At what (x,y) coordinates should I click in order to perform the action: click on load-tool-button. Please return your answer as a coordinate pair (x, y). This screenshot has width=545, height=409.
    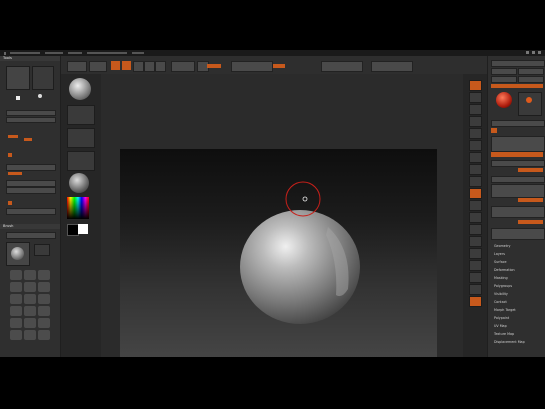
    Looking at the image, I should click on (504, 71).